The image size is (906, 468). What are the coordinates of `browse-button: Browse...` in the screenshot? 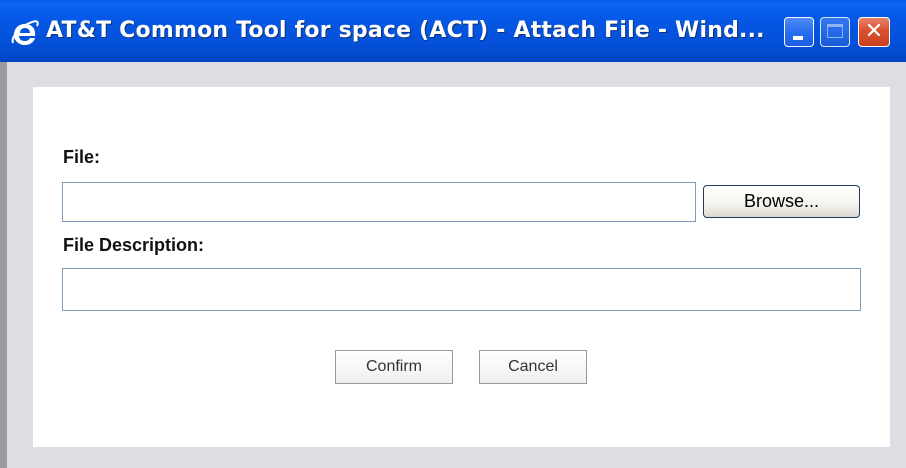 It's located at (781, 201).